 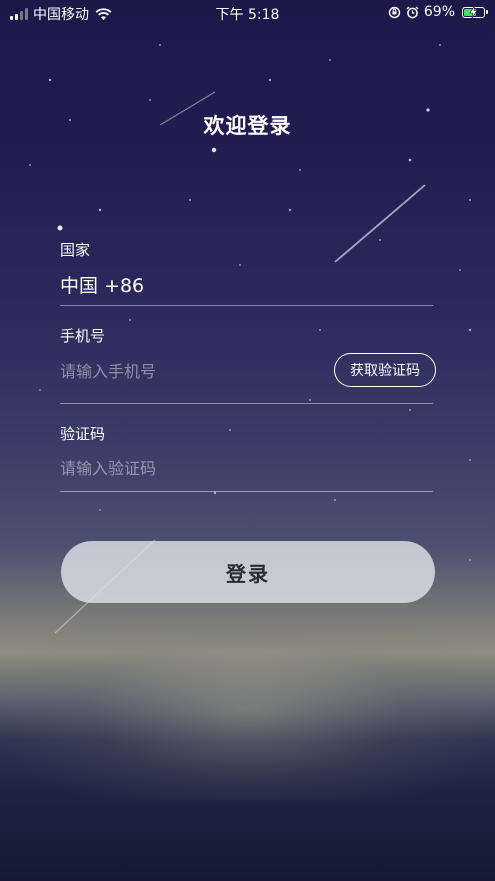 I want to click on login-button: 登录, so click(x=248, y=572).